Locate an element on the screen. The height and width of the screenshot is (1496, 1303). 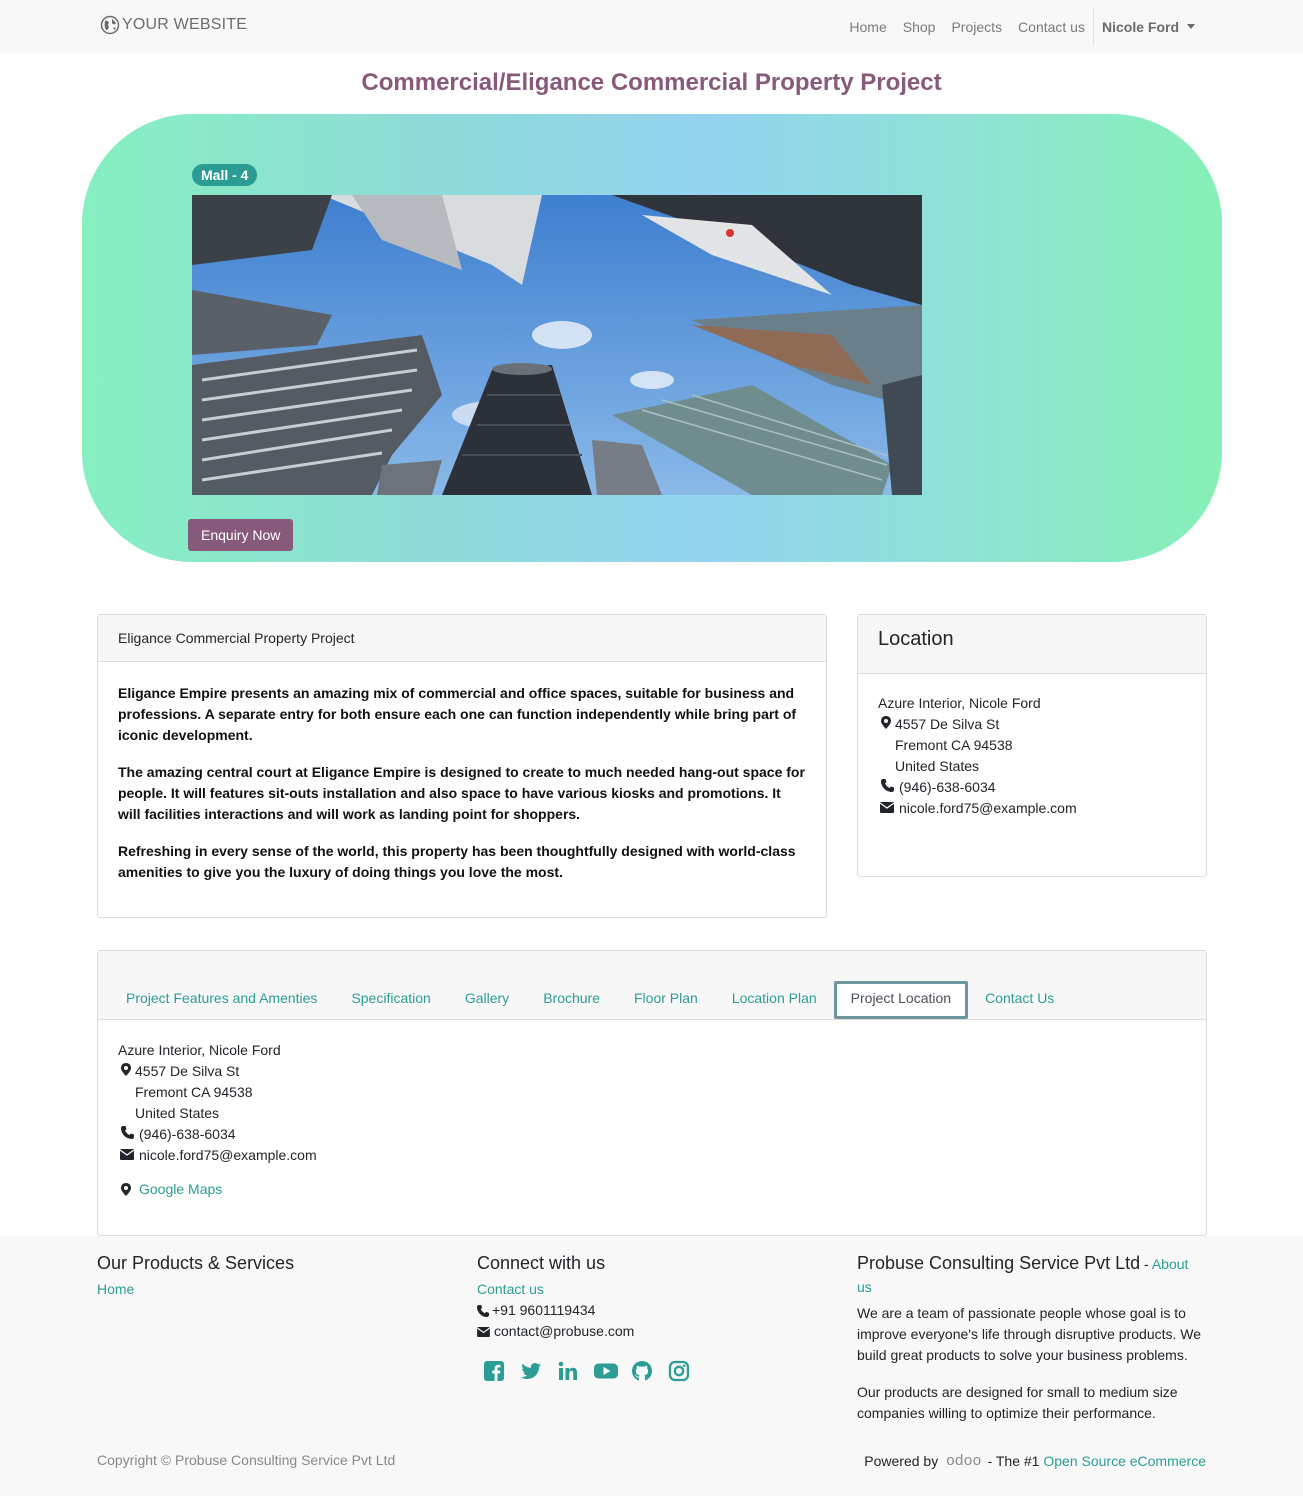
google-maps-link: Google Maps is located at coordinates (180, 1189).